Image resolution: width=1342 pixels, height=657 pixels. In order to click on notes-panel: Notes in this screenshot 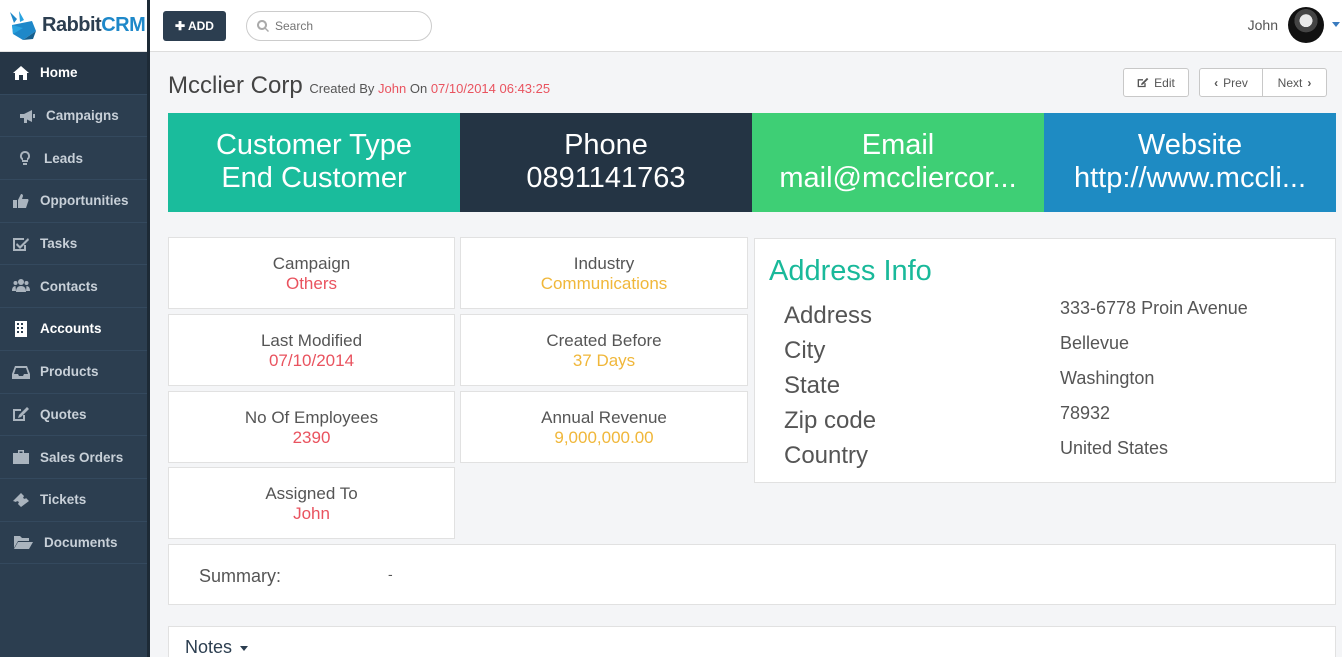, I will do `click(752, 641)`.